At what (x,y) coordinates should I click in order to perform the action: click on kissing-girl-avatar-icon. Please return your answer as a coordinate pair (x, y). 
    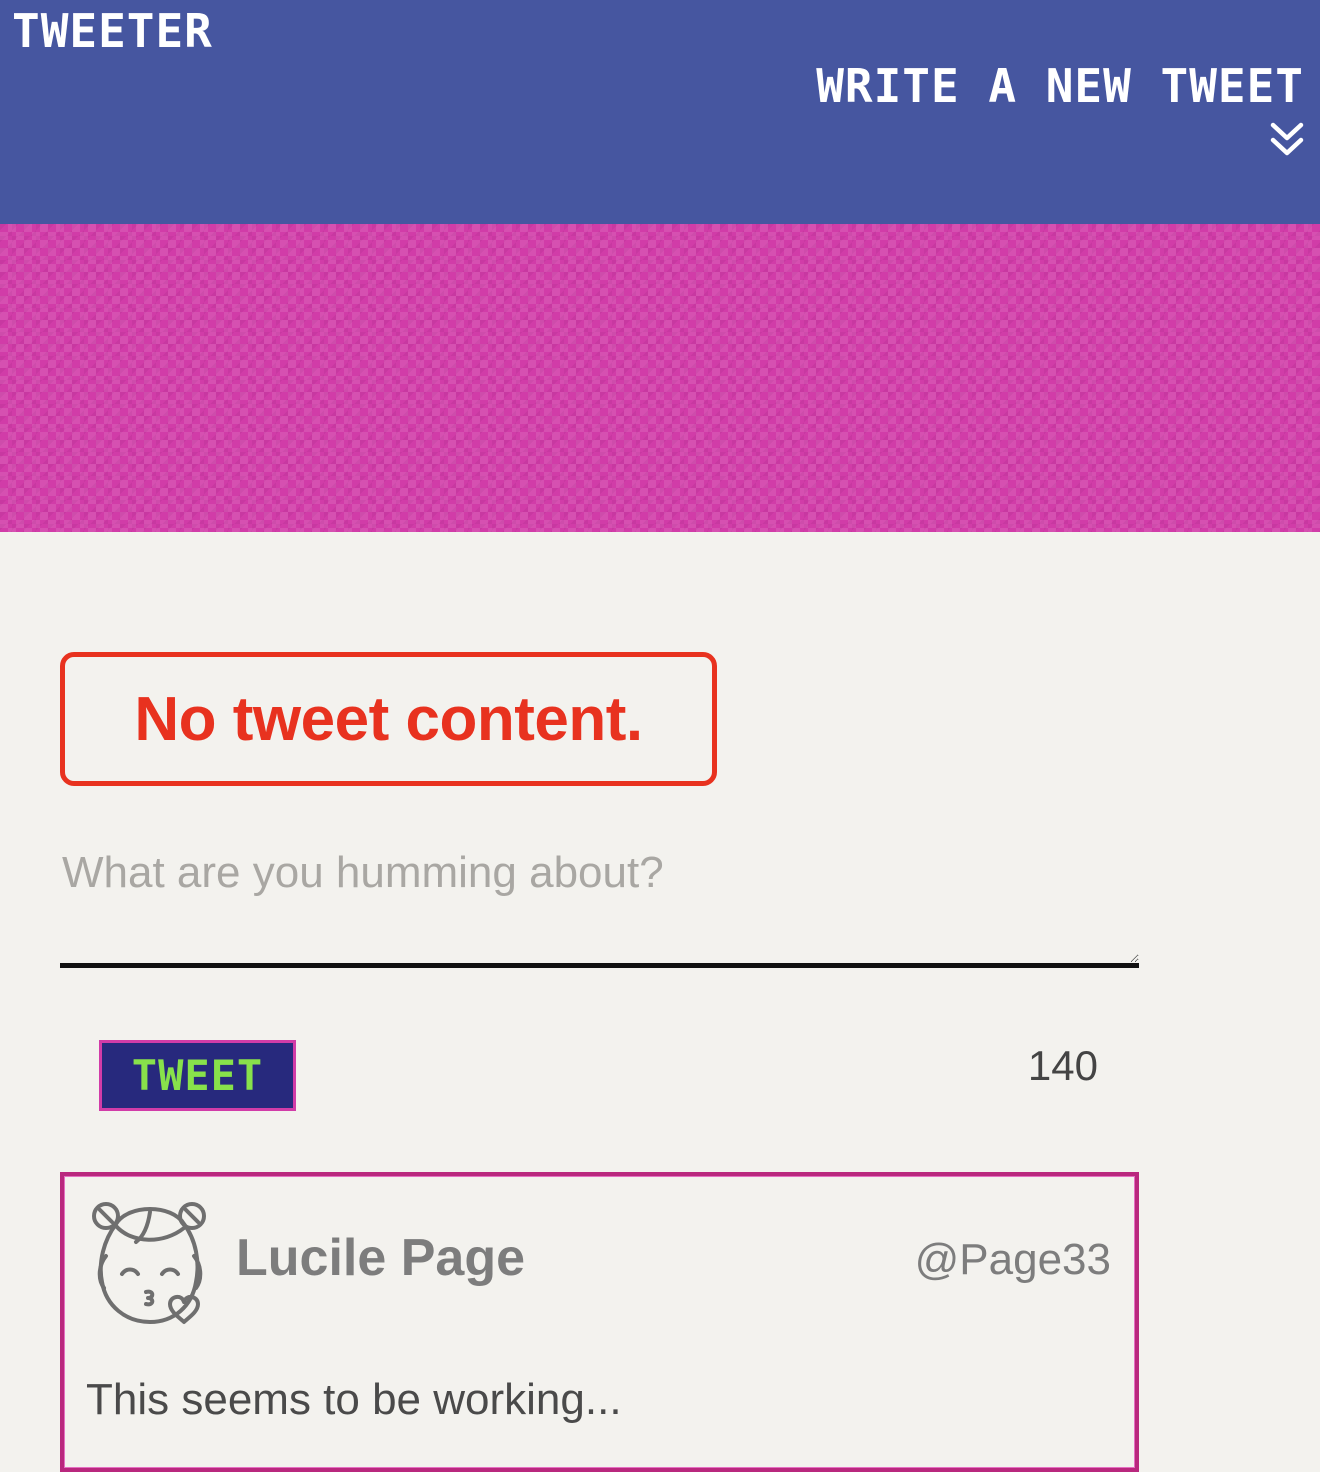
    Looking at the image, I should click on (149, 1263).